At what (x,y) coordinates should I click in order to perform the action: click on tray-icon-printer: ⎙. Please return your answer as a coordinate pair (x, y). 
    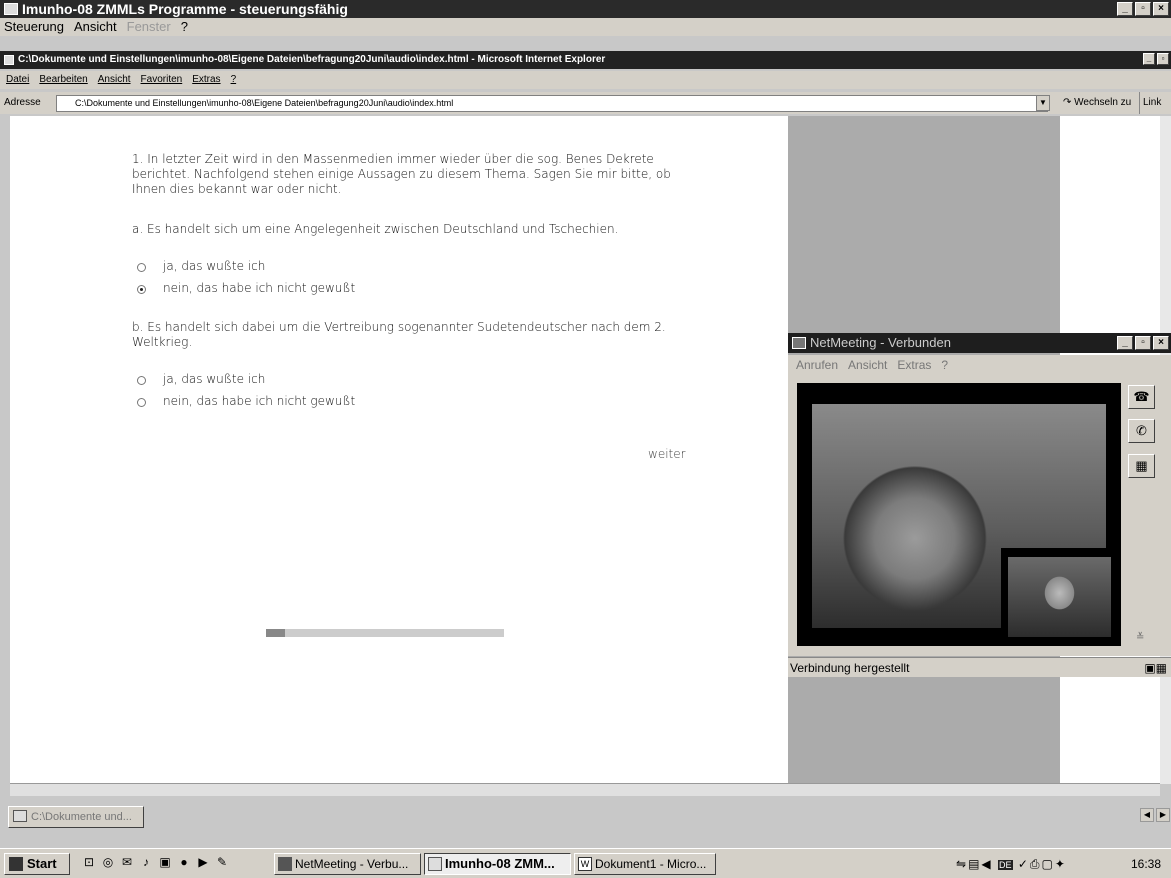
    Looking at the image, I should click on (1036, 864).